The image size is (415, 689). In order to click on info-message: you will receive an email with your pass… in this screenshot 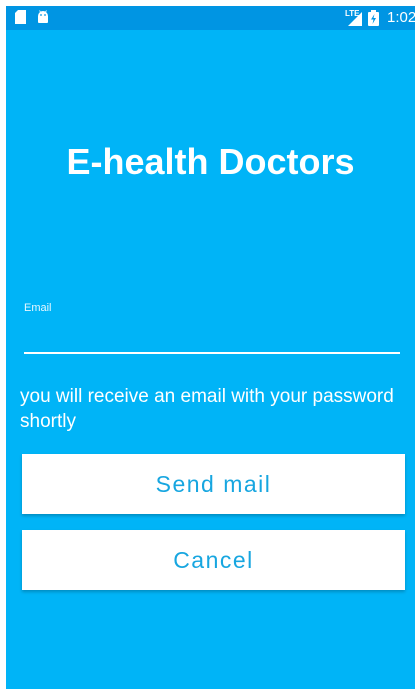, I will do `click(207, 409)`.